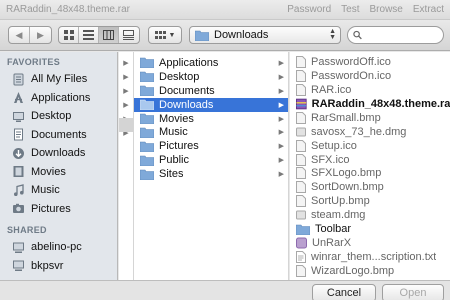  I want to click on file-name: UnRarX, so click(332, 243).